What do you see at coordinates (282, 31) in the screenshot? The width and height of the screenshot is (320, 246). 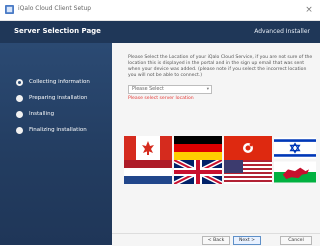 I see `header-right-text: Advanced Installer` at bounding box center [282, 31].